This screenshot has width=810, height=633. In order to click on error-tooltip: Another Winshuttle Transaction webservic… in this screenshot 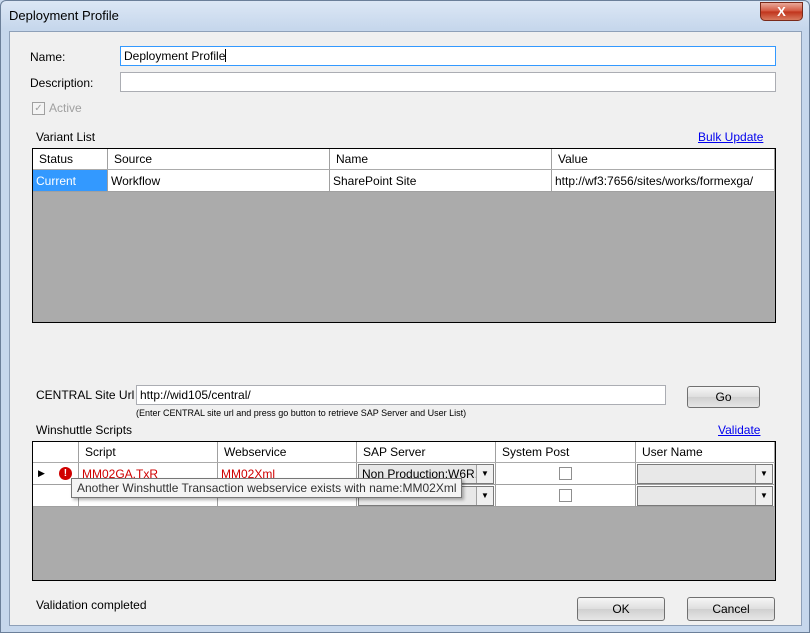, I will do `click(267, 488)`.